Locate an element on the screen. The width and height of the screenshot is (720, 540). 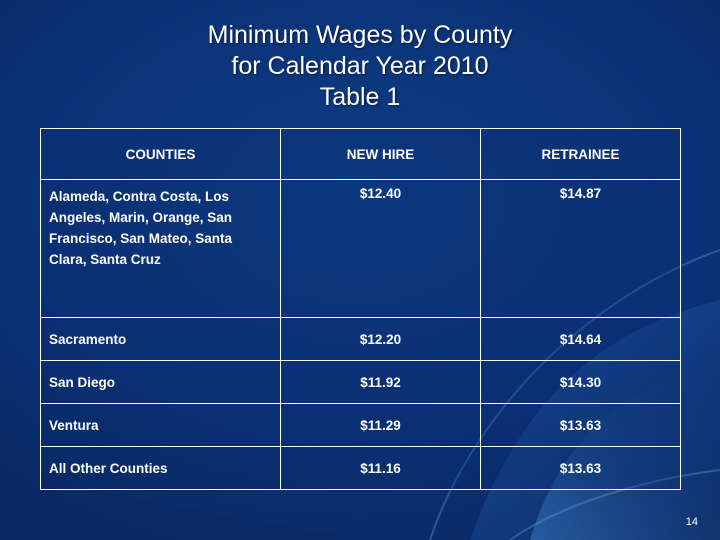
column-header-retrainee: RETRAINEE is located at coordinates (580, 154).